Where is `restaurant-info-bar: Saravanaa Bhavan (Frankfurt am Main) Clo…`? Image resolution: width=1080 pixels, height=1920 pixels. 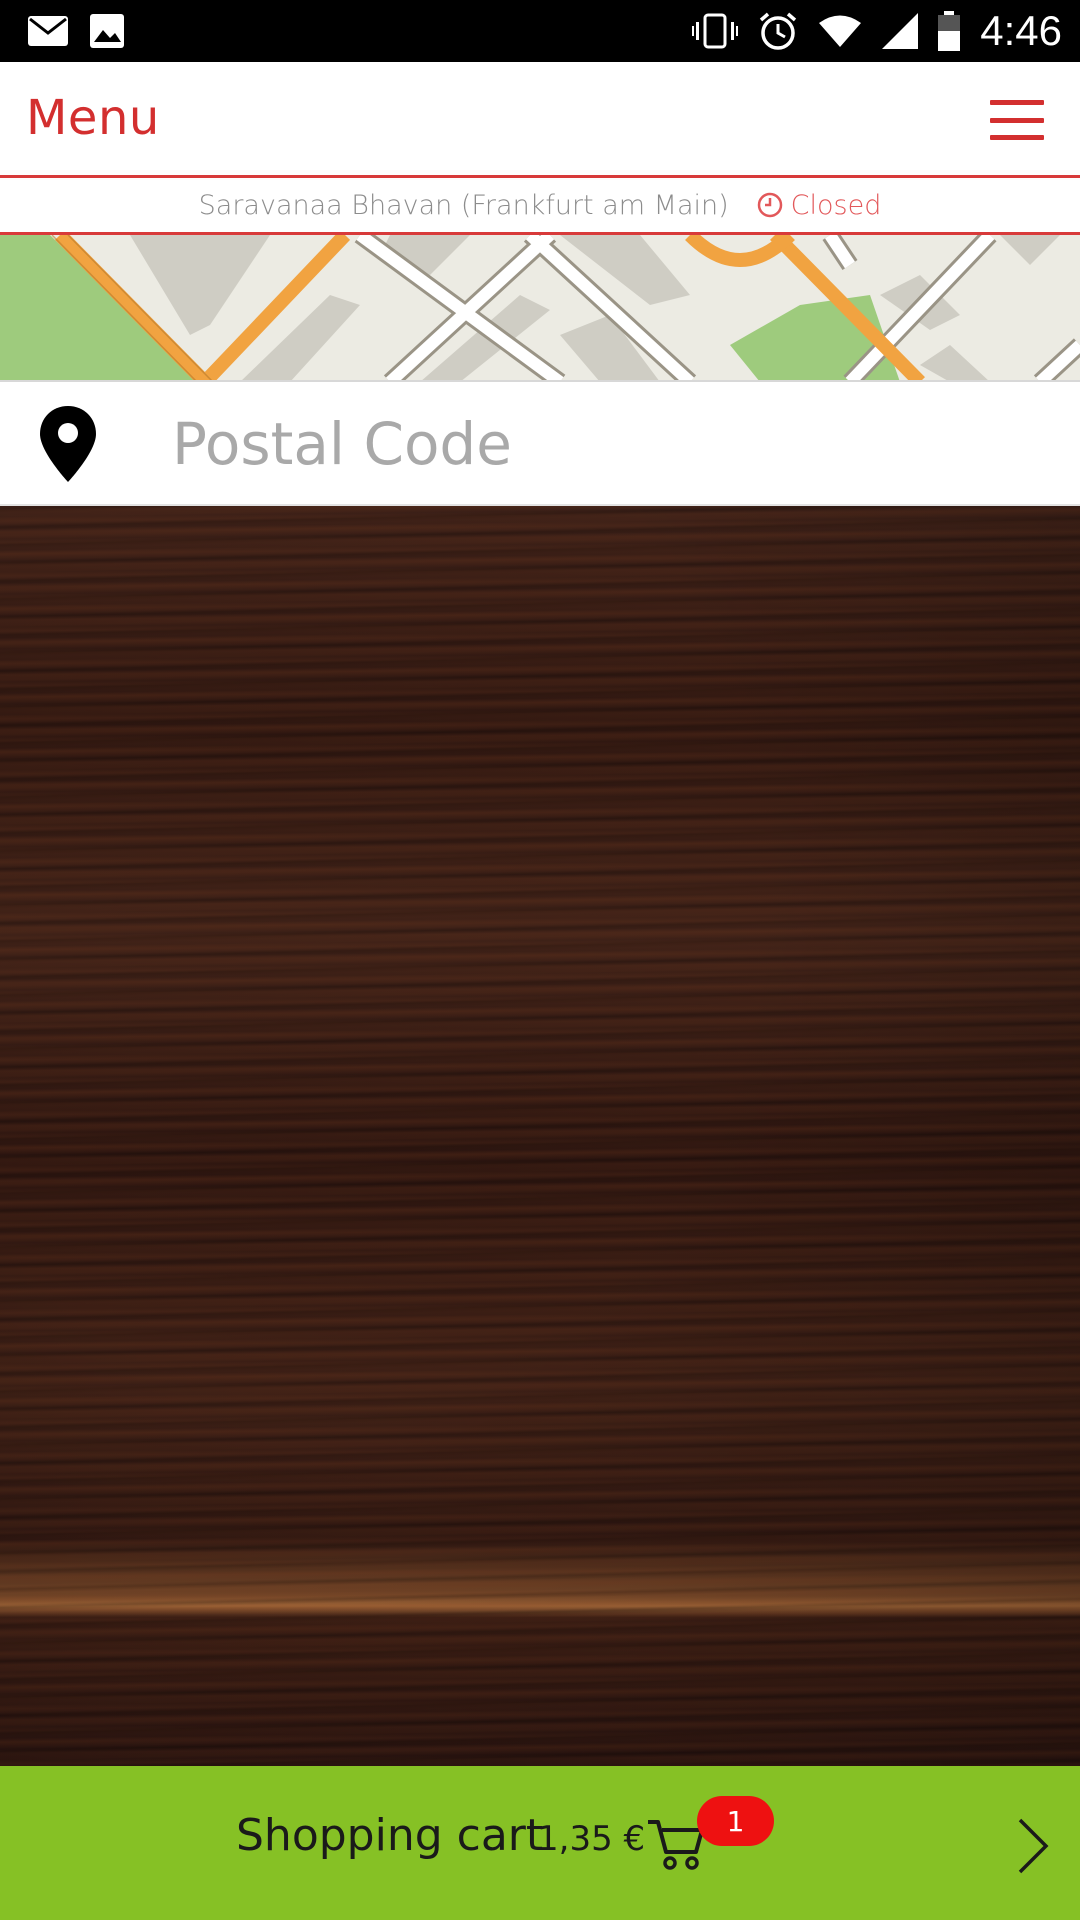 restaurant-info-bar: Saravanaa Bhavan (Frankfurt am Main) Clo… is located at coordinates (540, 206).